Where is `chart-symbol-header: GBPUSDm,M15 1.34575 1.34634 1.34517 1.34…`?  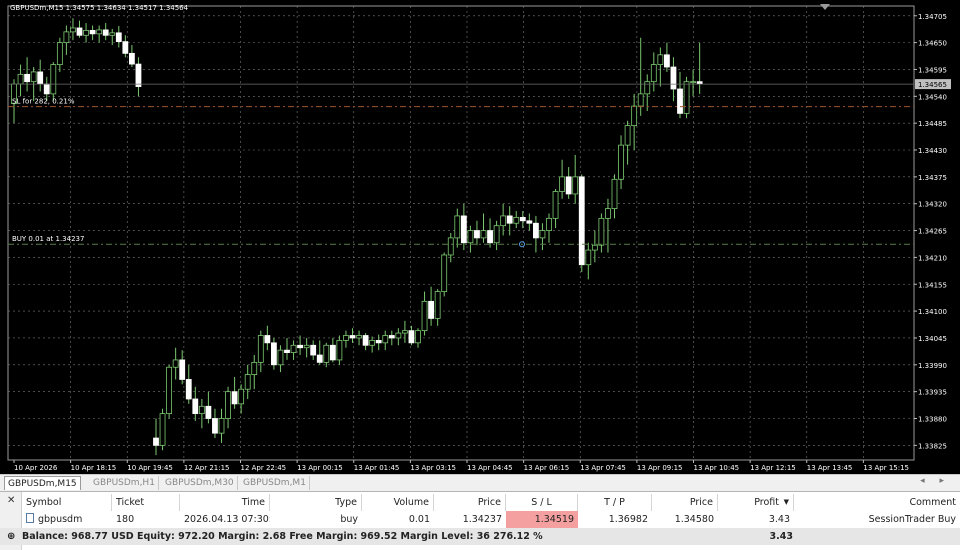
chart-symbol-header: GBPUSDm,M15 1.34575 1.34634 1.34517 1.34… is located at coordinates (99, 8).